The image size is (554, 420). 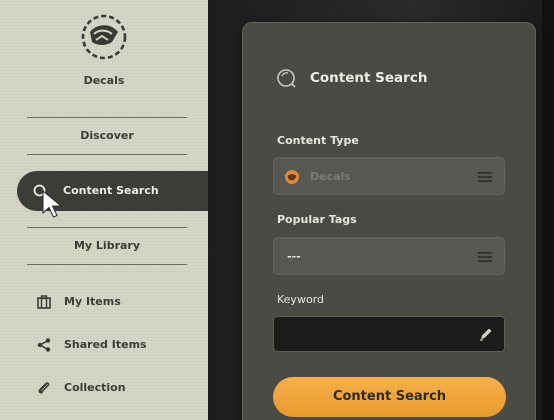 What do you see at coordinates (318, 140) in the screenshot?
I see `content-type-label: Content Type` at bounding box center [318, 140].